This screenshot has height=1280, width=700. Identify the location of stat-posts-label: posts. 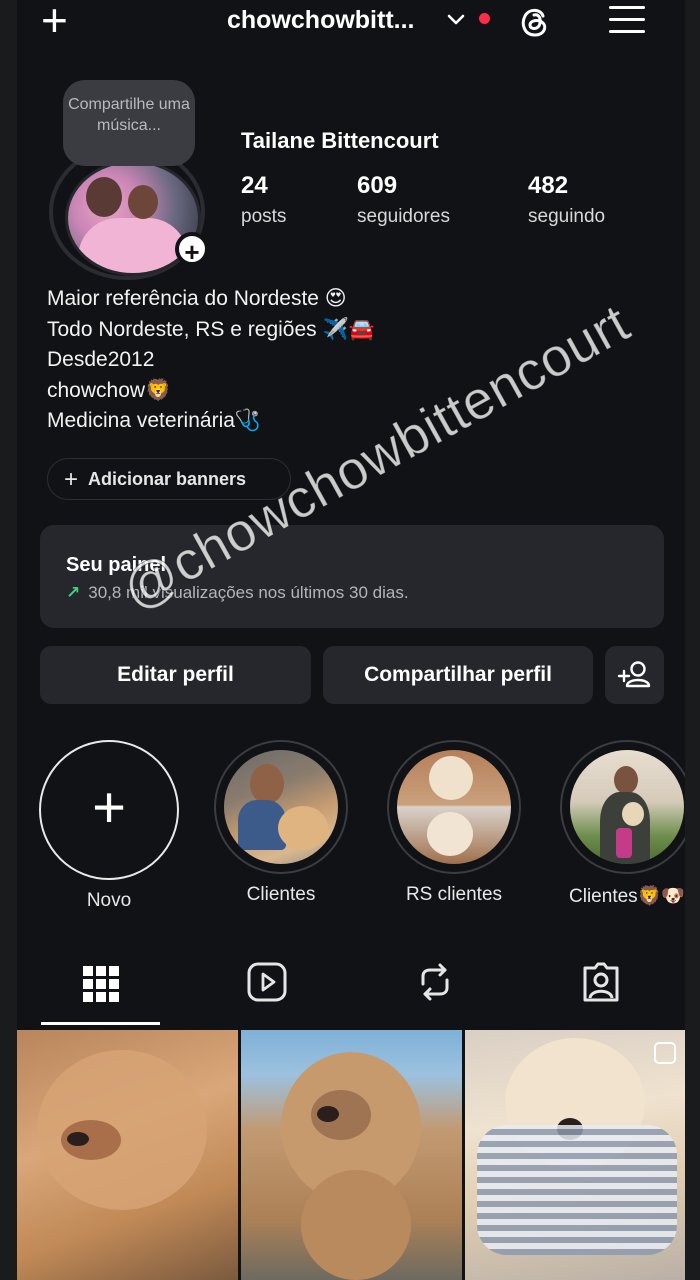
(264, 216).